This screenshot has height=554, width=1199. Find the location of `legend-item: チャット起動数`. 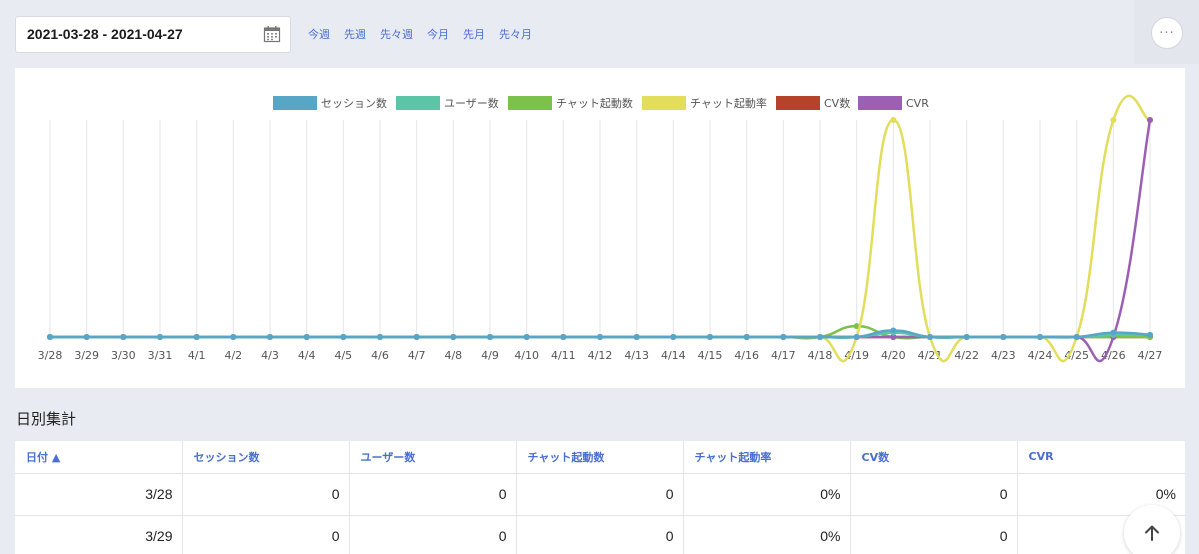

legend-item: チャット起動数 is located at coordinates (570, 103).